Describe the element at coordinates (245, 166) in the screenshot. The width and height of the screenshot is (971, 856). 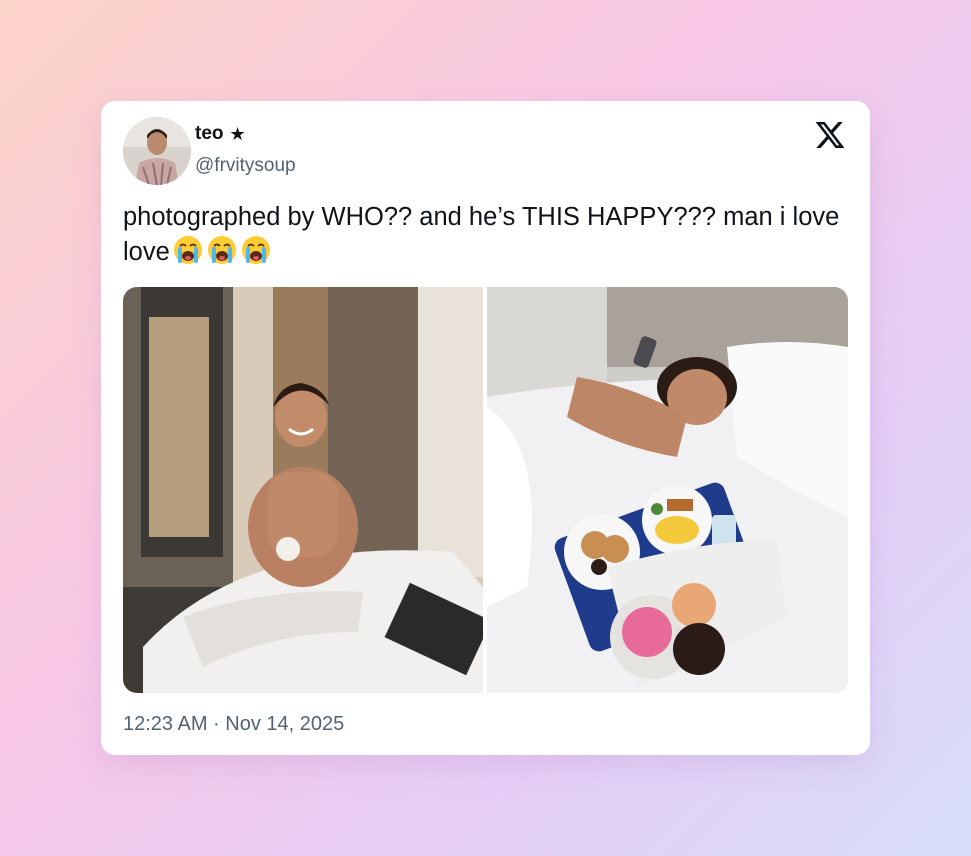
I see `user-handle: @frvitysoup` at that location.